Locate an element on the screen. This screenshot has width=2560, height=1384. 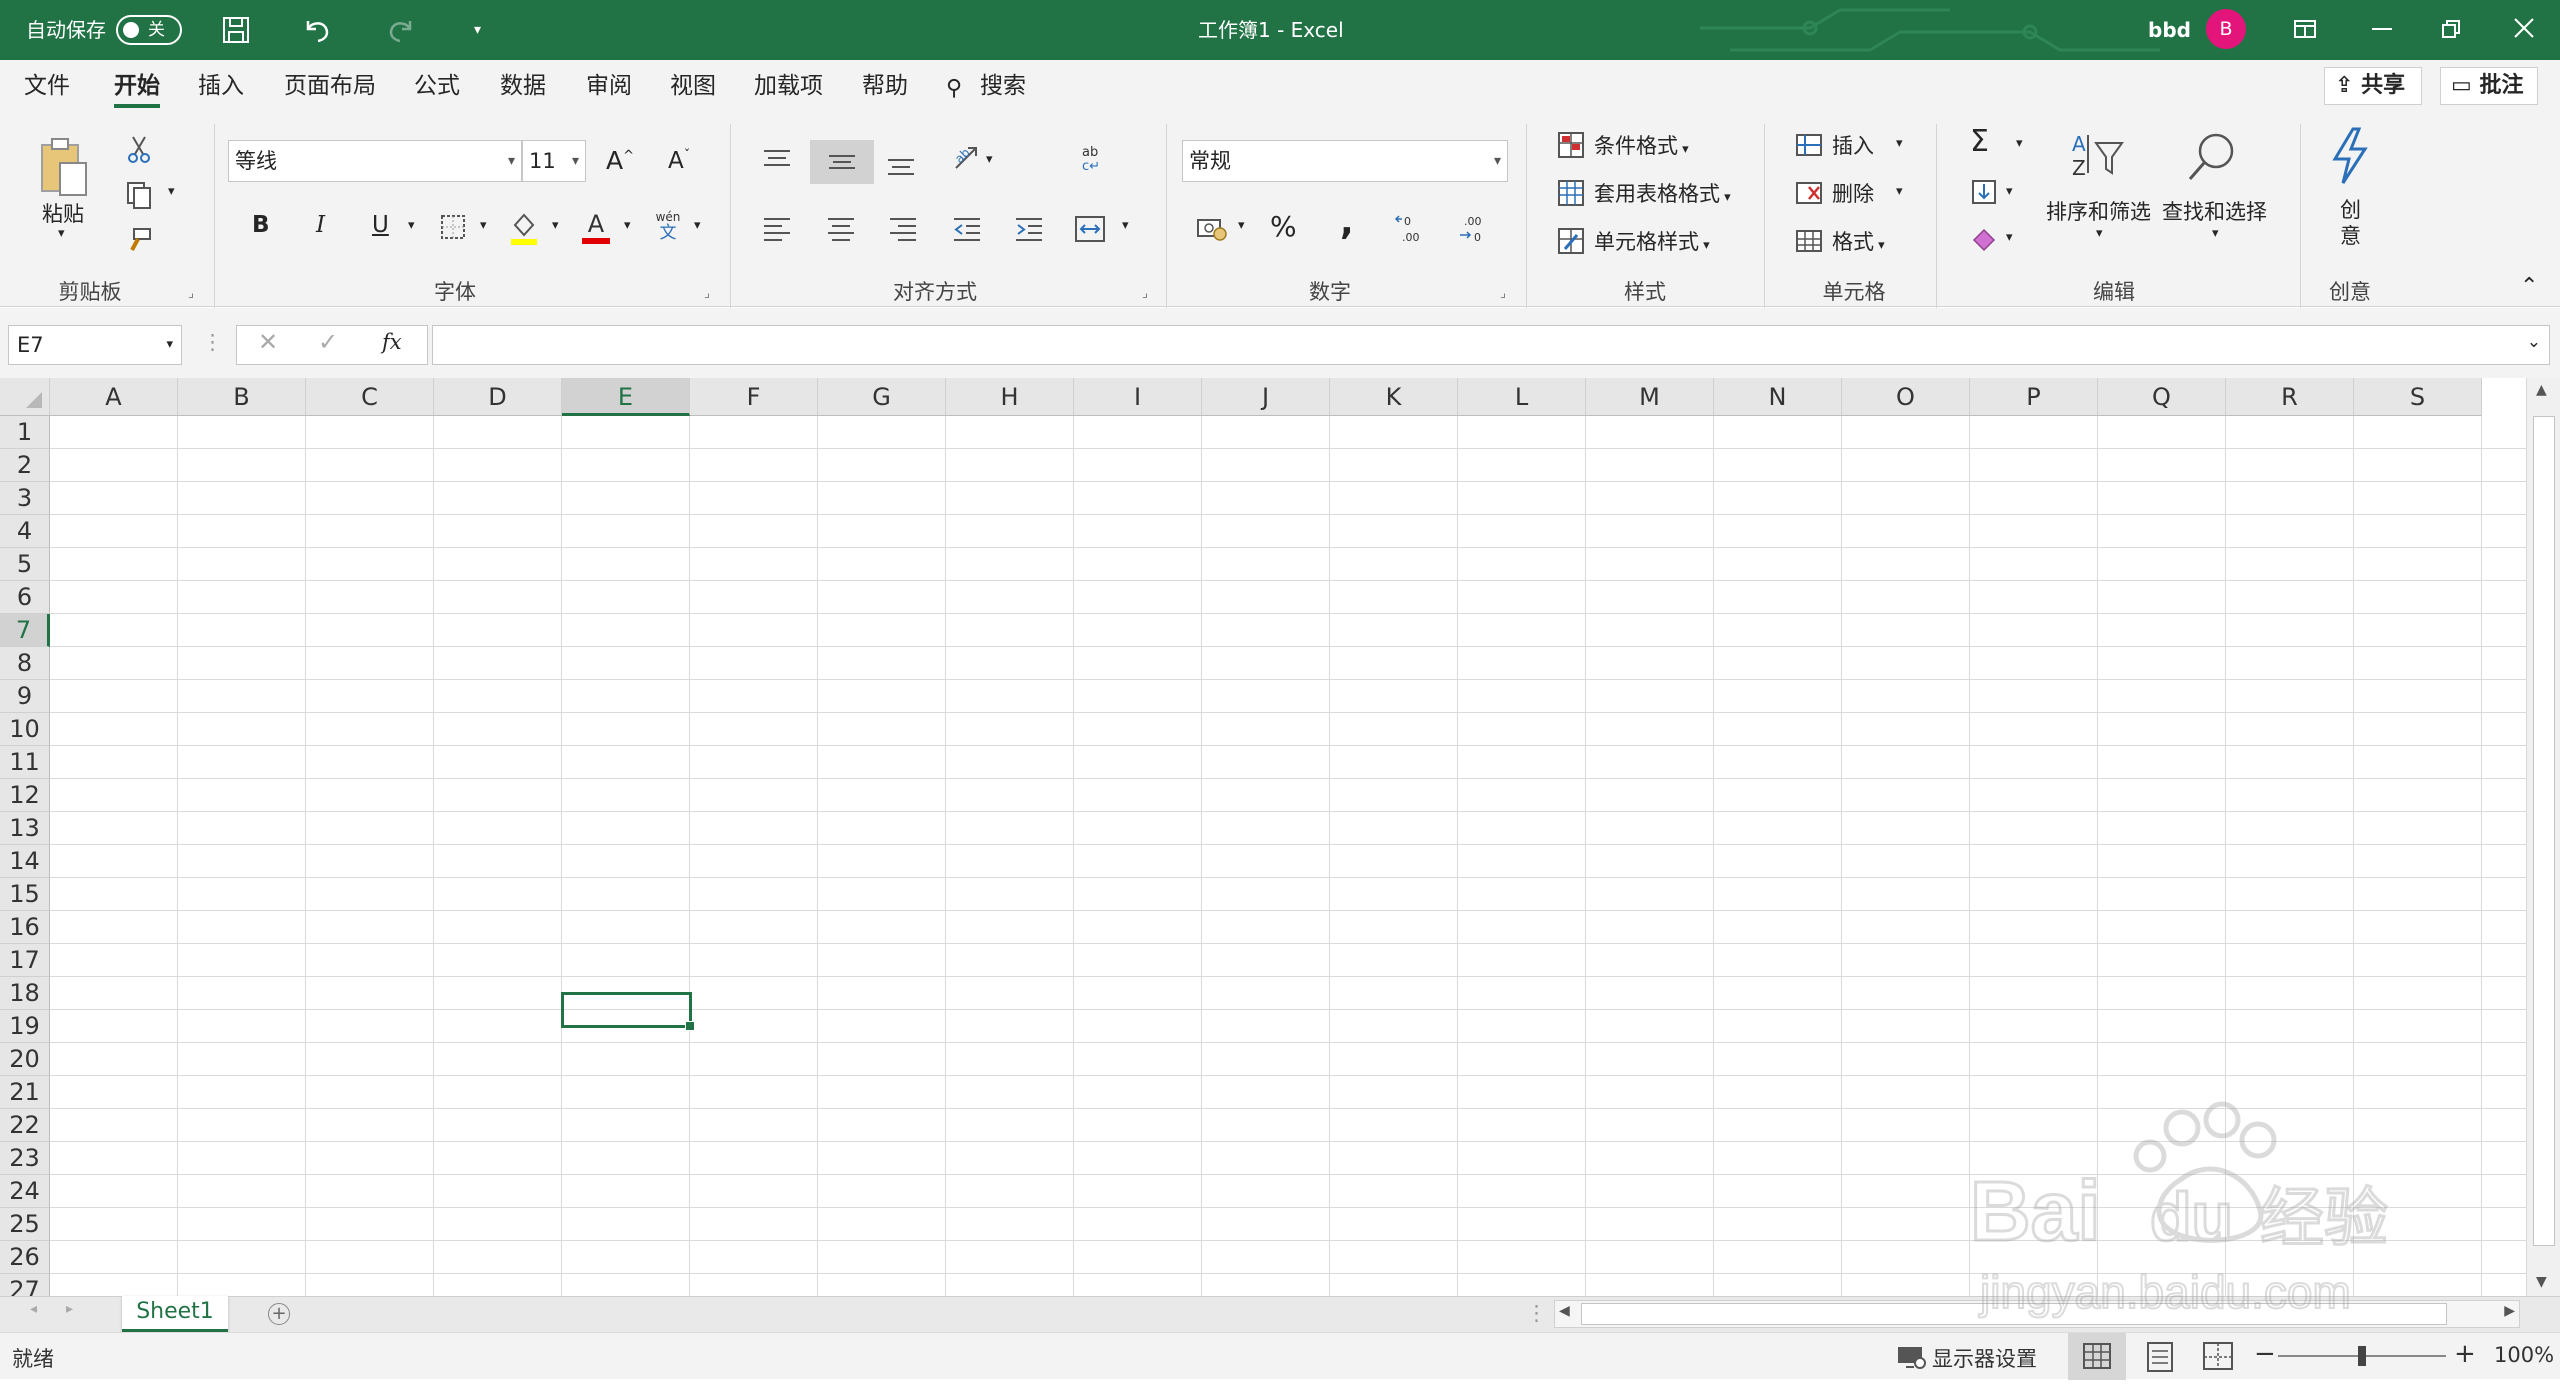
page-break-view-button is located at coordinates (2219, 1356).